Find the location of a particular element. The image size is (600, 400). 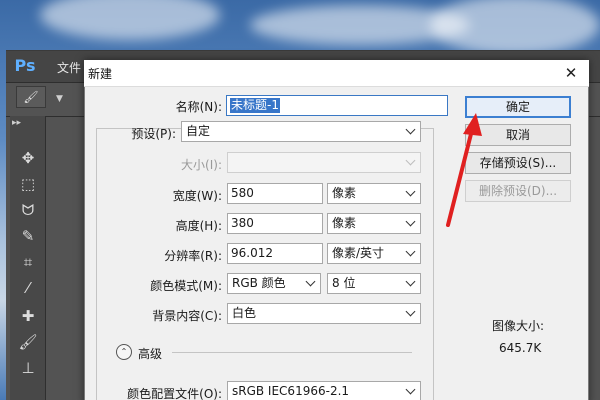

bit-depth-select: 8 位 is located at coordinates (374, 283).